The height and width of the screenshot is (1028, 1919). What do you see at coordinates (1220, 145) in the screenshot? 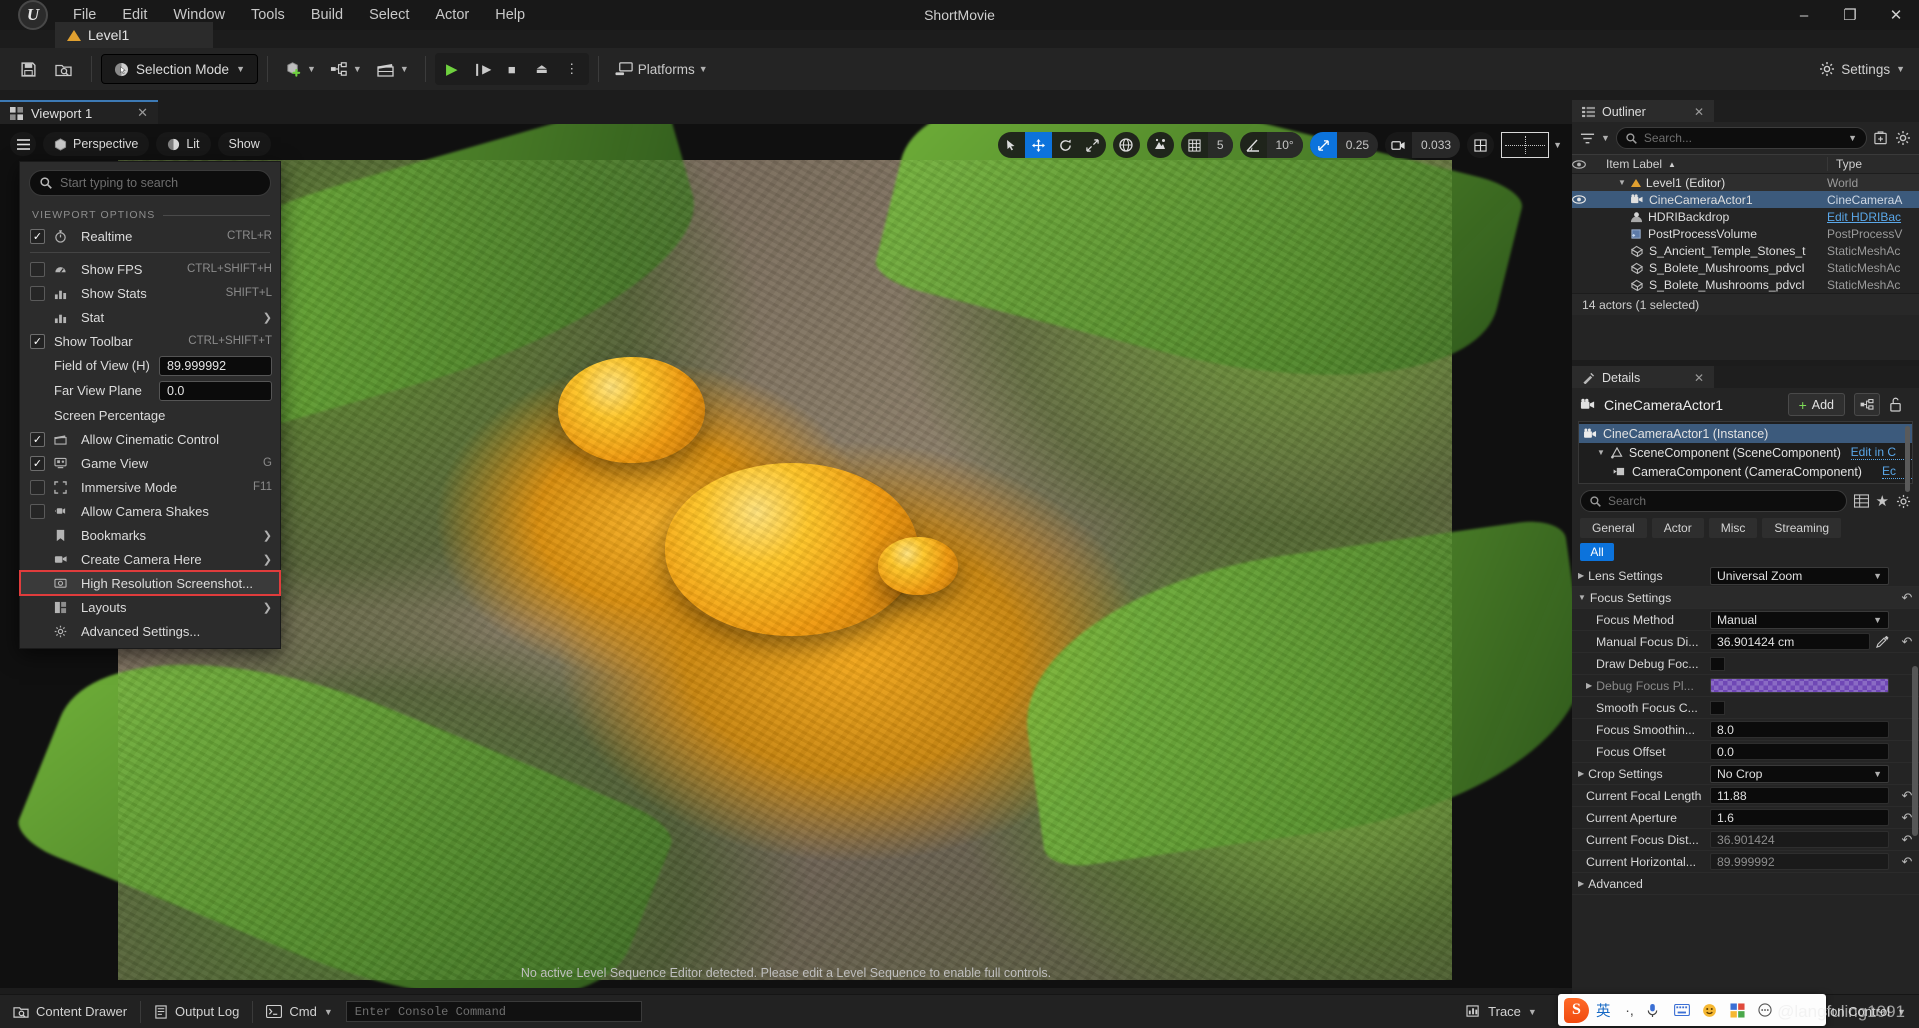
I see `grid-snap-value: 5` at bounding box center [1220, 145].